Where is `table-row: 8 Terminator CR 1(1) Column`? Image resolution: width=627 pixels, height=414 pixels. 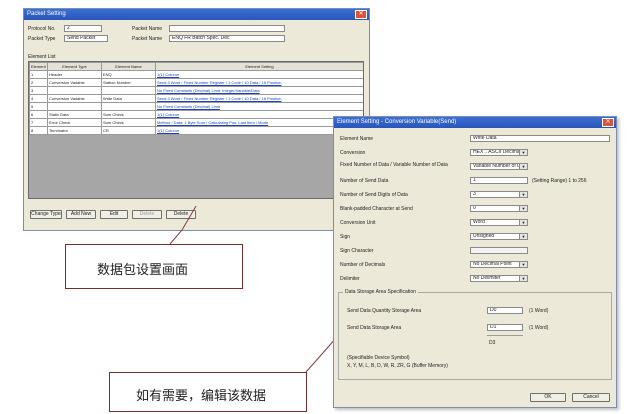
table-row: 8 Terminator CR 1(1) Column is located at coordinates (196, 130).